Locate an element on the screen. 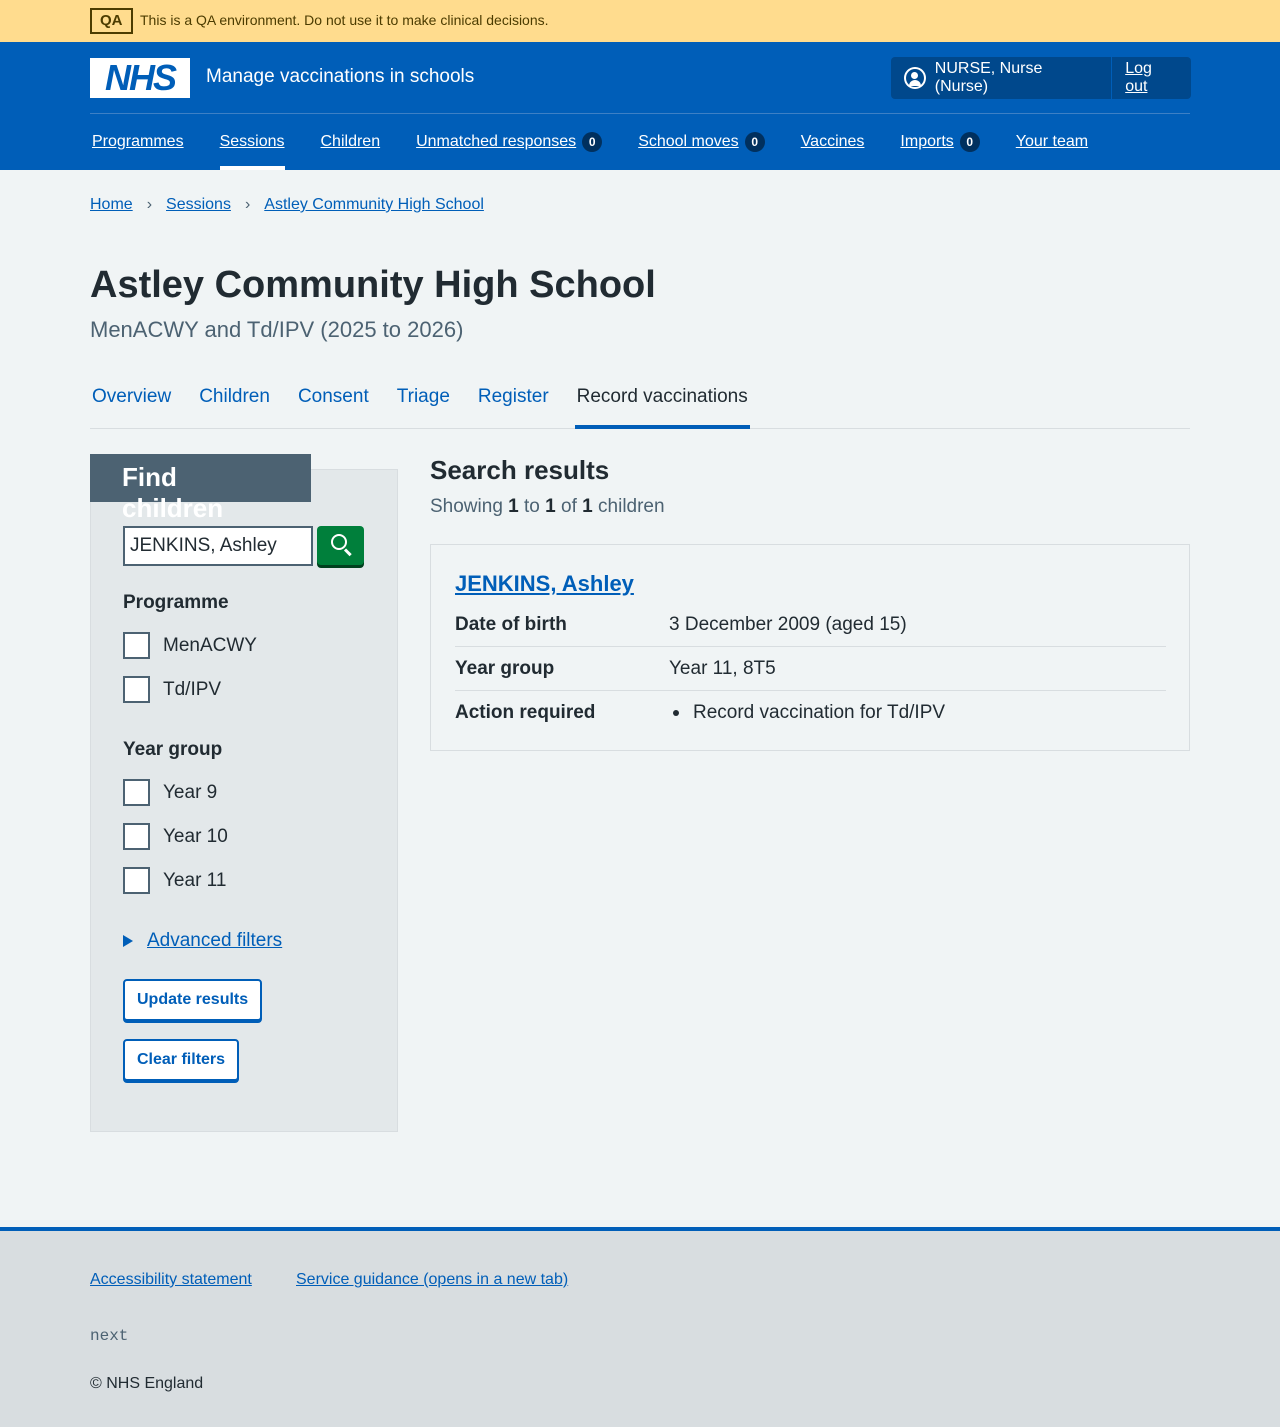 Image resolution: width=1280 pixels, height=1427 pixels. child-name-link: JENKINS, Ashley is located at coordinates (544, 584).